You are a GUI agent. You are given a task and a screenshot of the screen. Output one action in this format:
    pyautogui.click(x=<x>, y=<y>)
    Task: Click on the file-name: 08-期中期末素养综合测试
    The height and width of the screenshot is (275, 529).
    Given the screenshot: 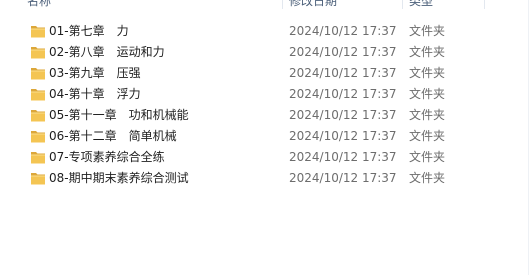 What is the action you would take?
    pyautogui.click(x=119, y=178)
    